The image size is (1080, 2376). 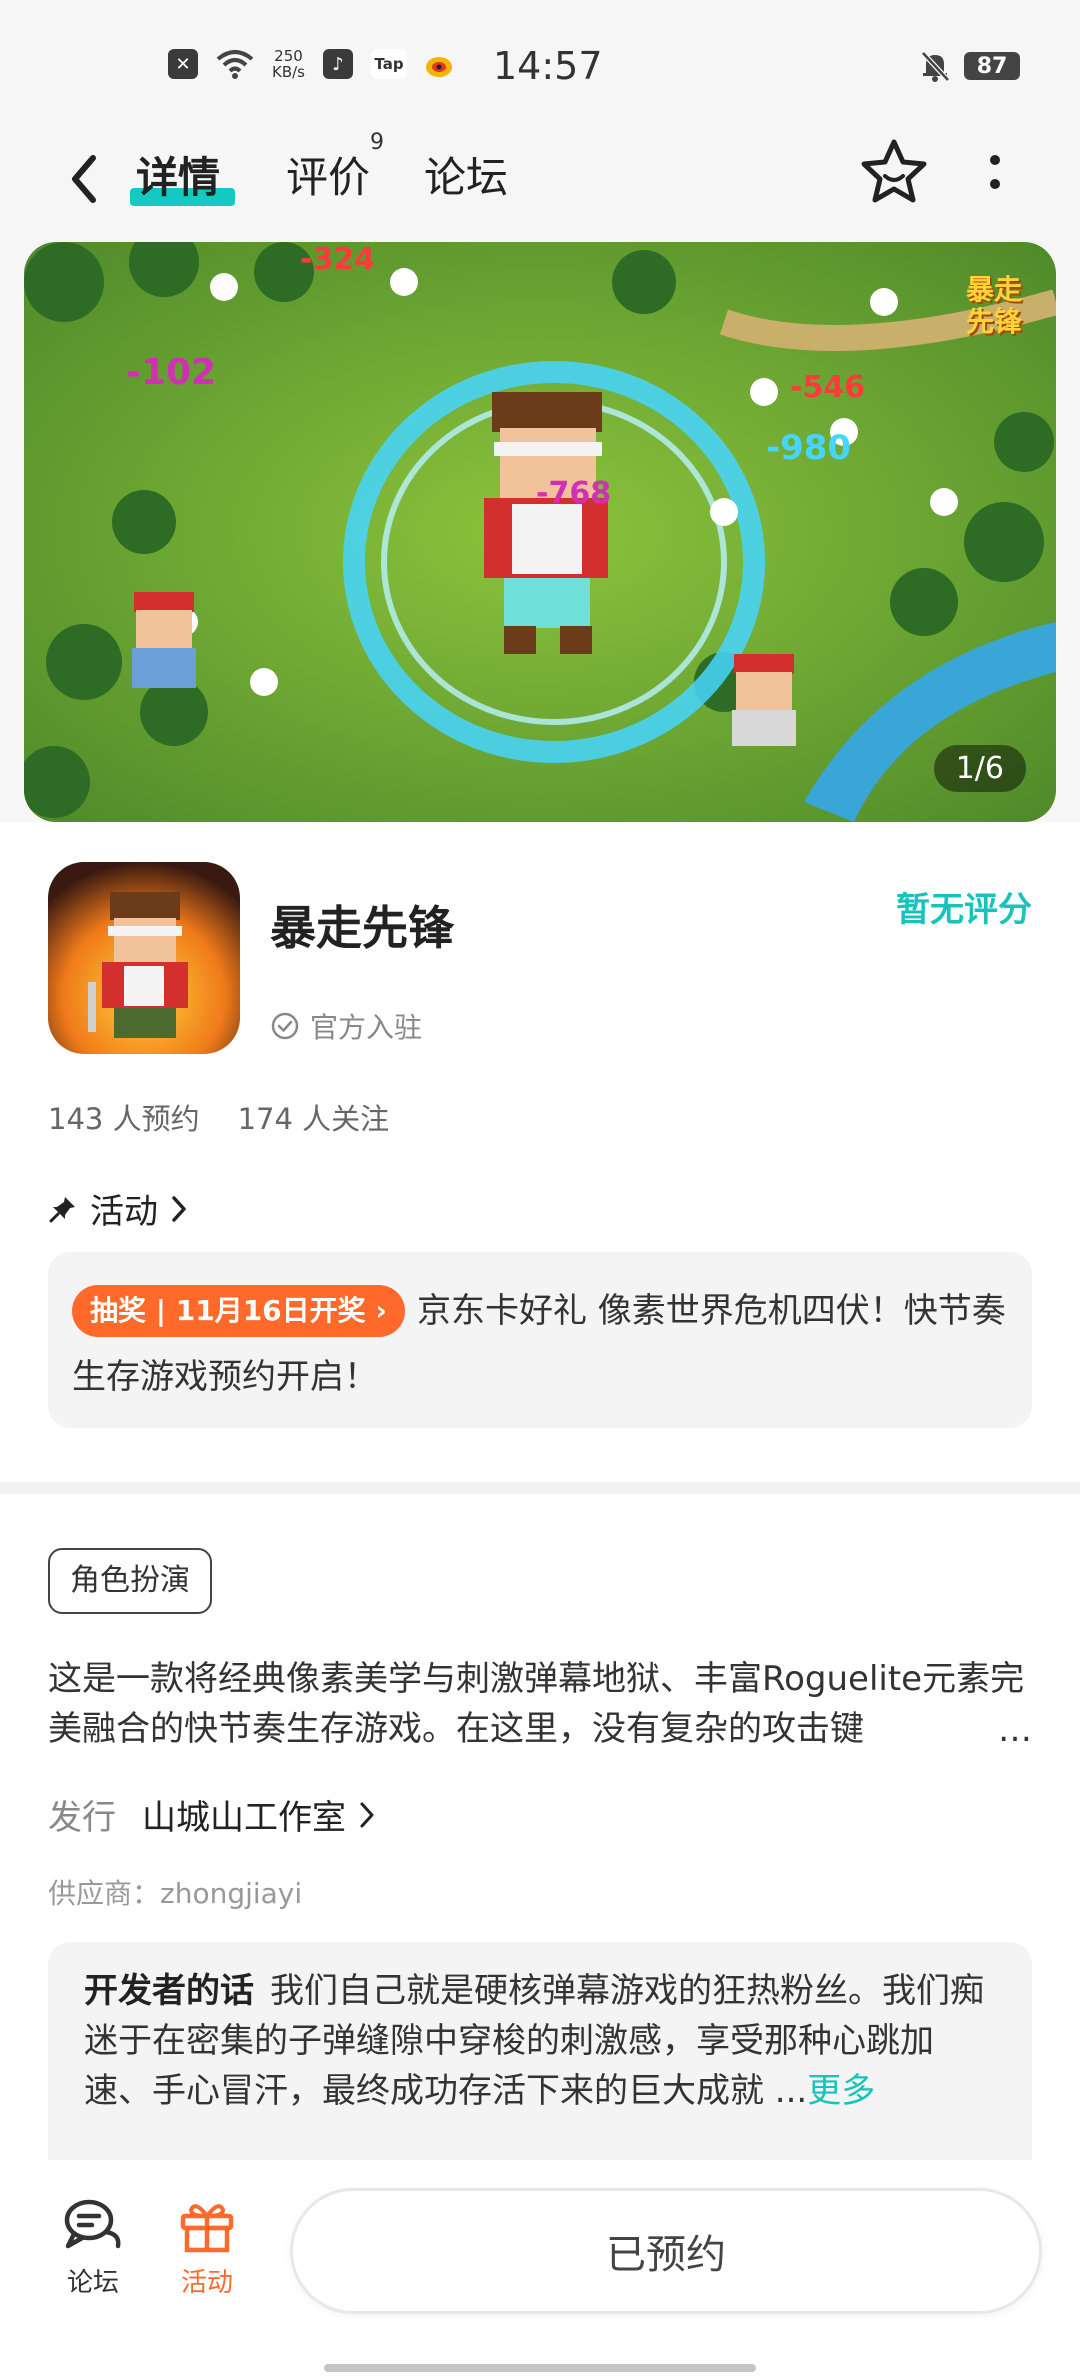 I want to click on tab-details: 详情, so click(x=178, y=174).